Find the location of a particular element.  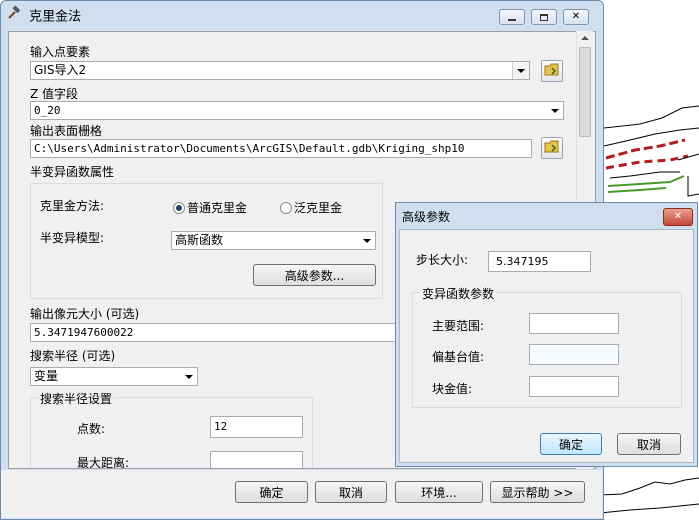

browse-input-button is located at coordinates (552, 71).